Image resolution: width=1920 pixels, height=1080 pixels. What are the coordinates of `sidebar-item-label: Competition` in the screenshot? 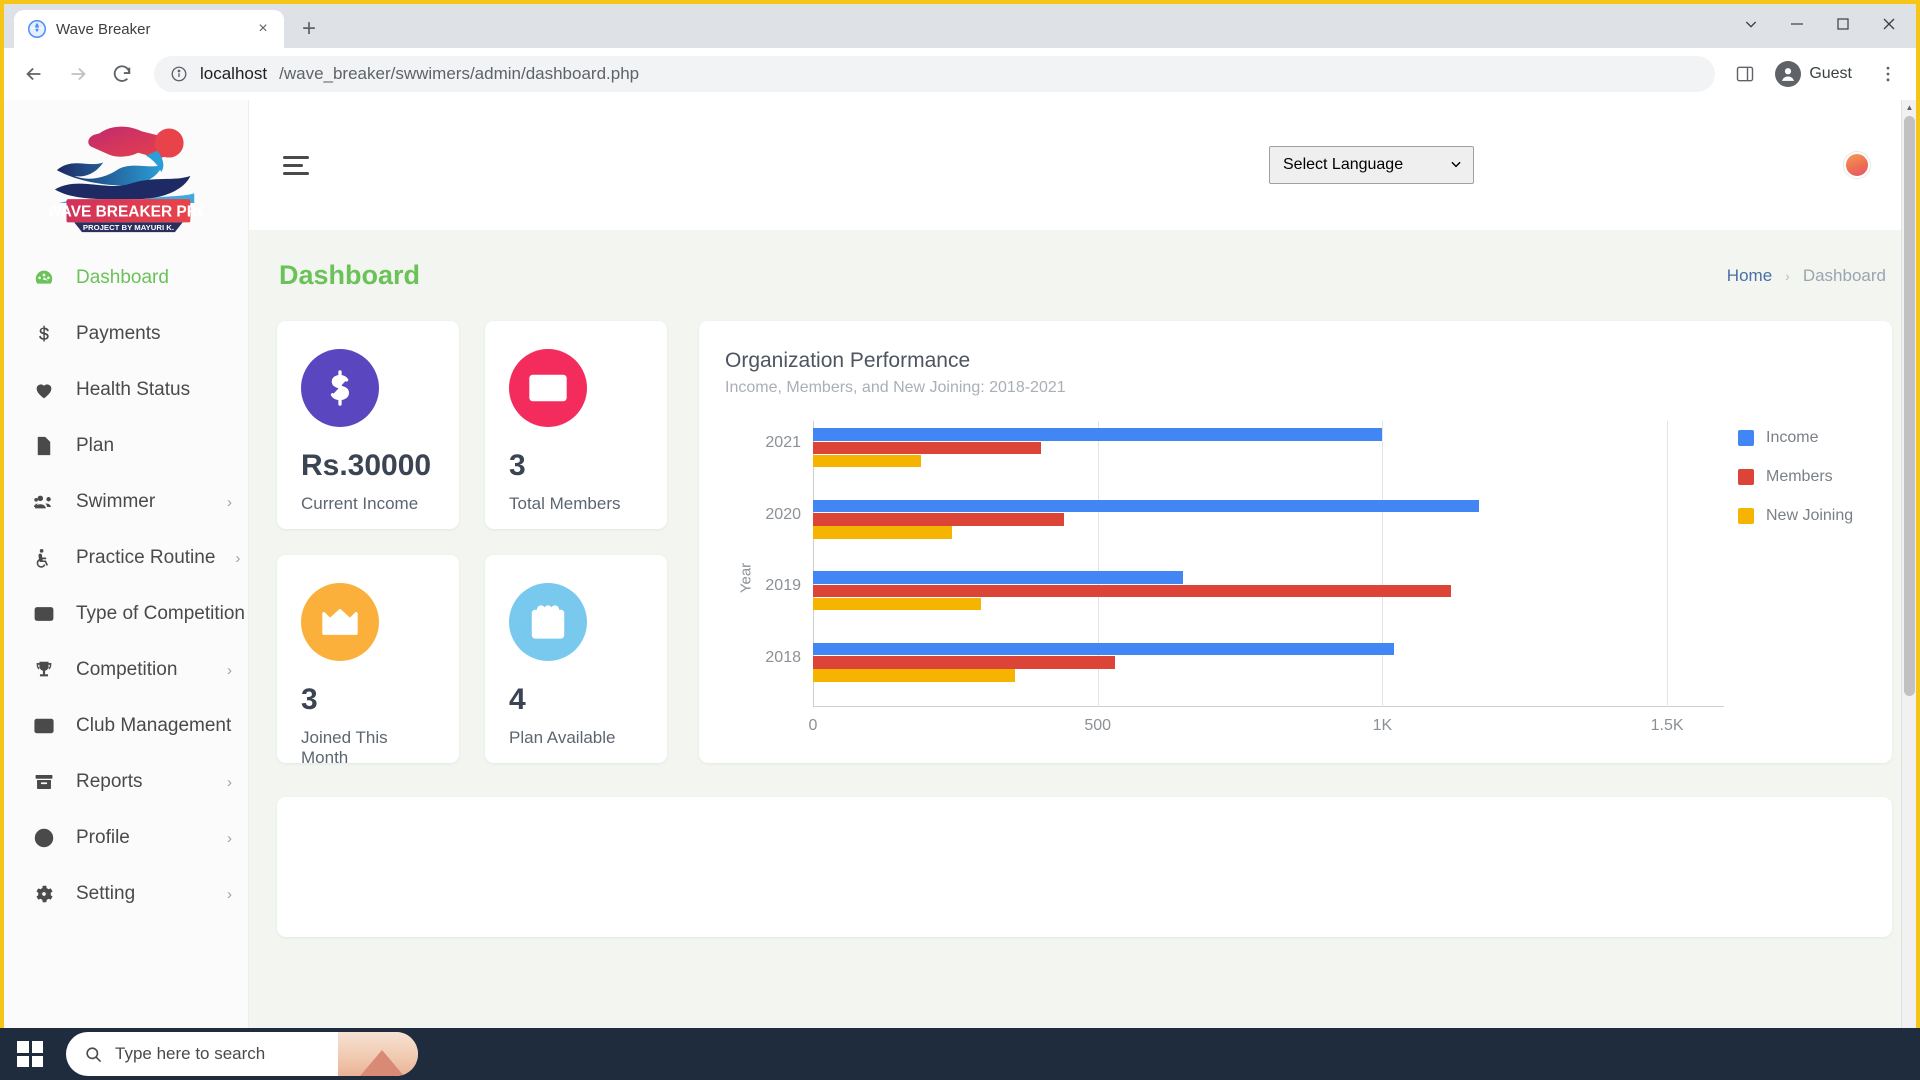 It's located at (127, 669).